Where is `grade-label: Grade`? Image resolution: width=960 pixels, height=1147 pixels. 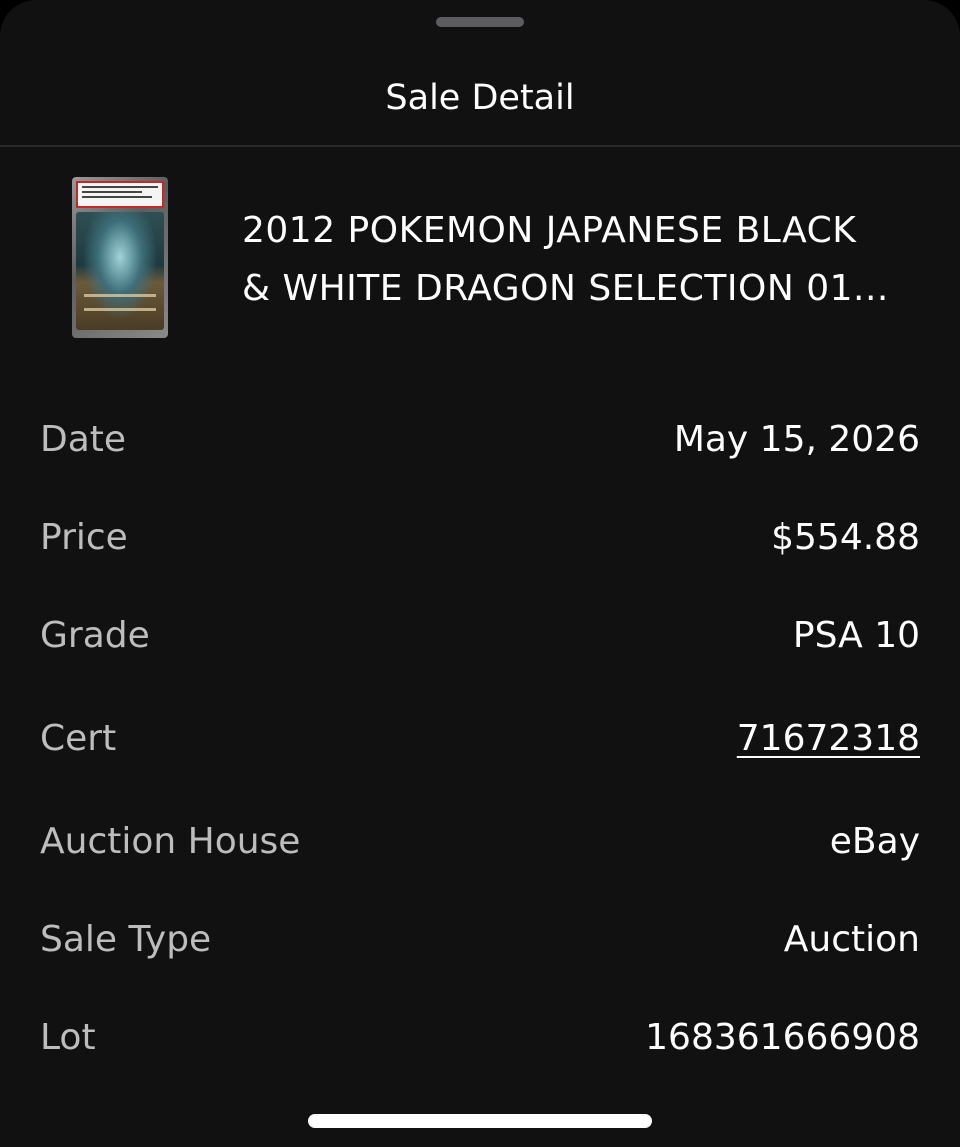 grade-label: Grade is located at coordinates (95, 635).